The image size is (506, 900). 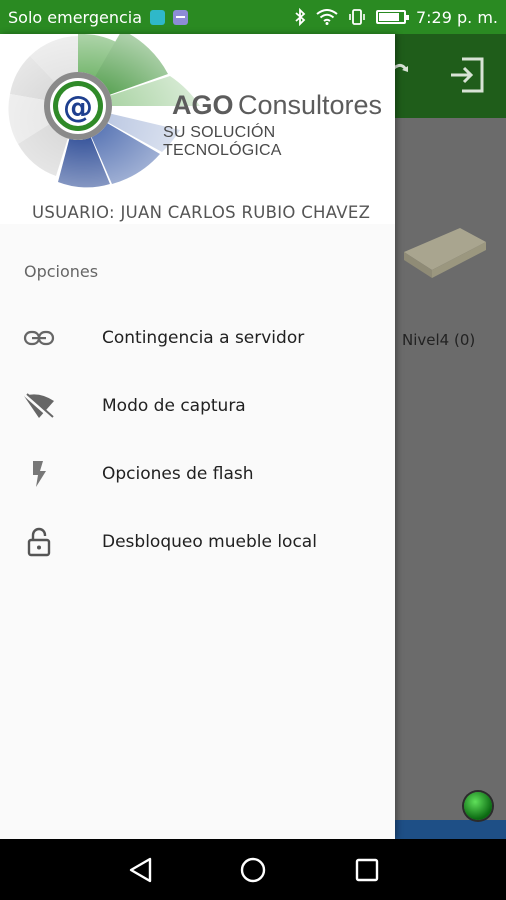 I want to click on clock: 7:29 p. m., so click(x=456, y=17).